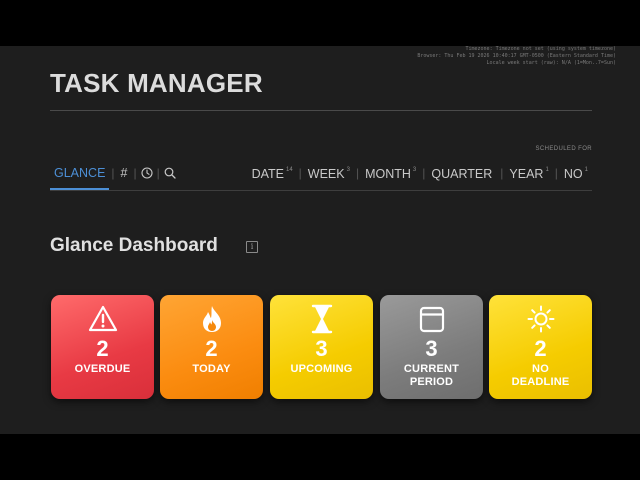 The image size is (640, 480). Describe the element at coordinates (414, 169) in the screenshot. I see `tab-month-count: 3` at that location.